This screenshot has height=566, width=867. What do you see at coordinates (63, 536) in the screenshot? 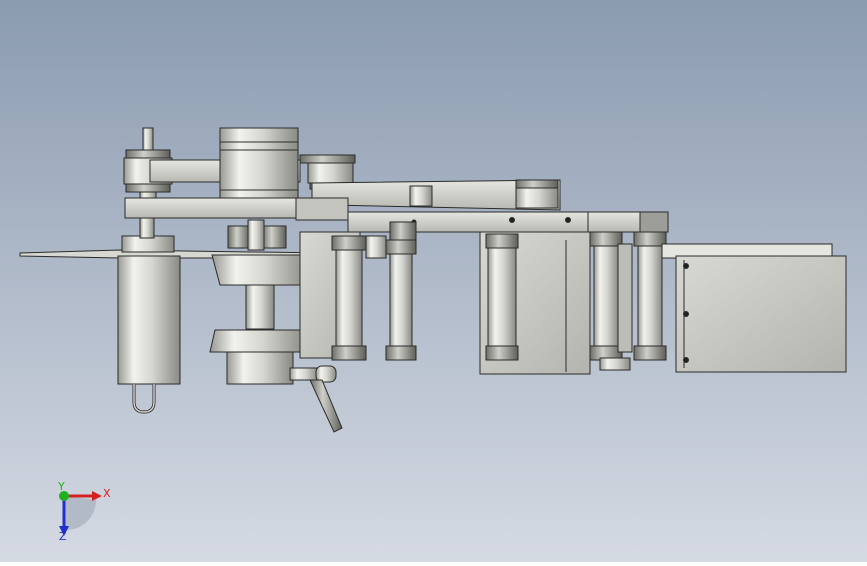
I see `triad-z-label: Z` at bounding box center [63, 536].